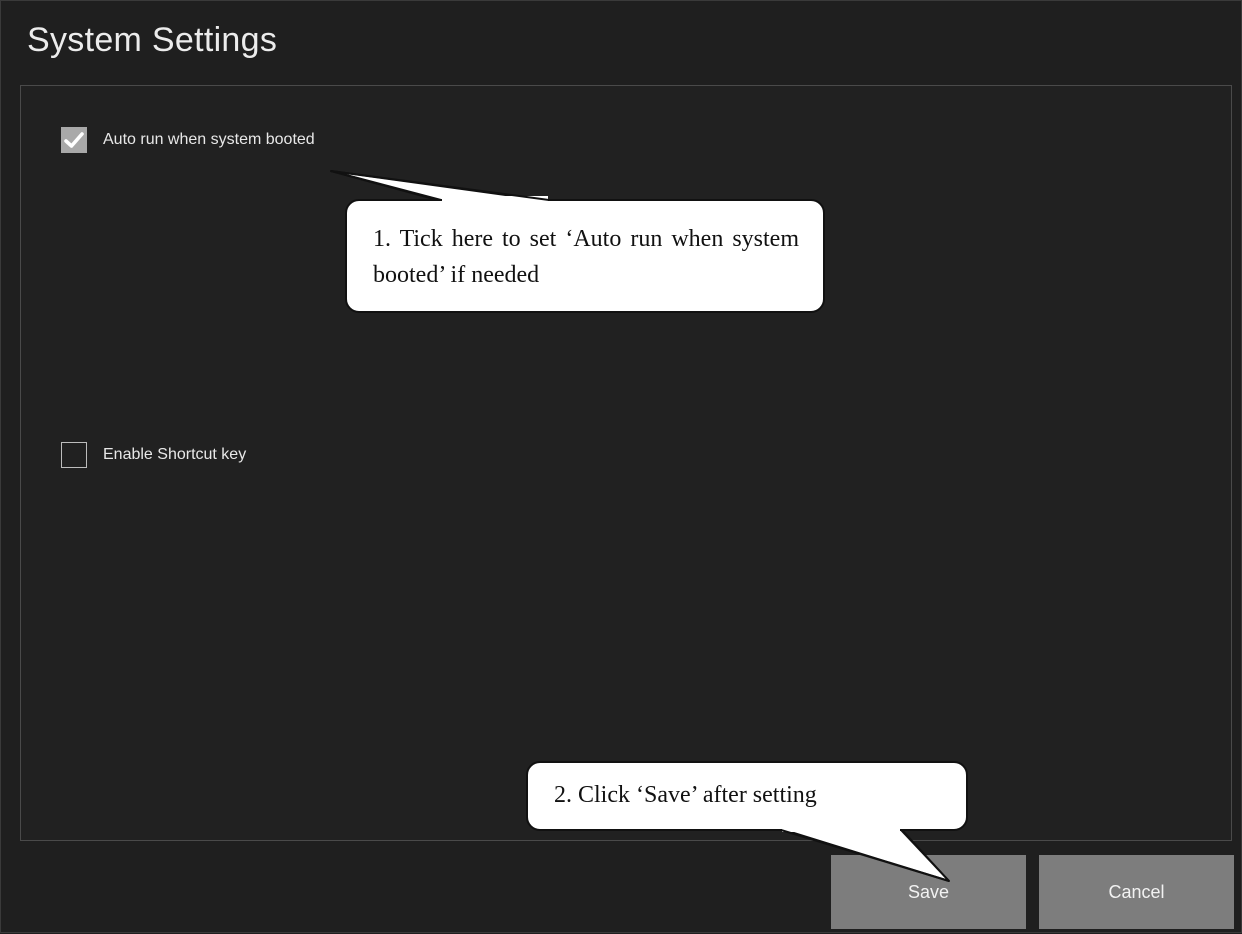 The height and width of the screenshot is (934, 1242). What do you see at coordinates (209, 139) in the screenshot?
I see `auto-run-label: Auto run when system booted` at bounding box center [209, 139].